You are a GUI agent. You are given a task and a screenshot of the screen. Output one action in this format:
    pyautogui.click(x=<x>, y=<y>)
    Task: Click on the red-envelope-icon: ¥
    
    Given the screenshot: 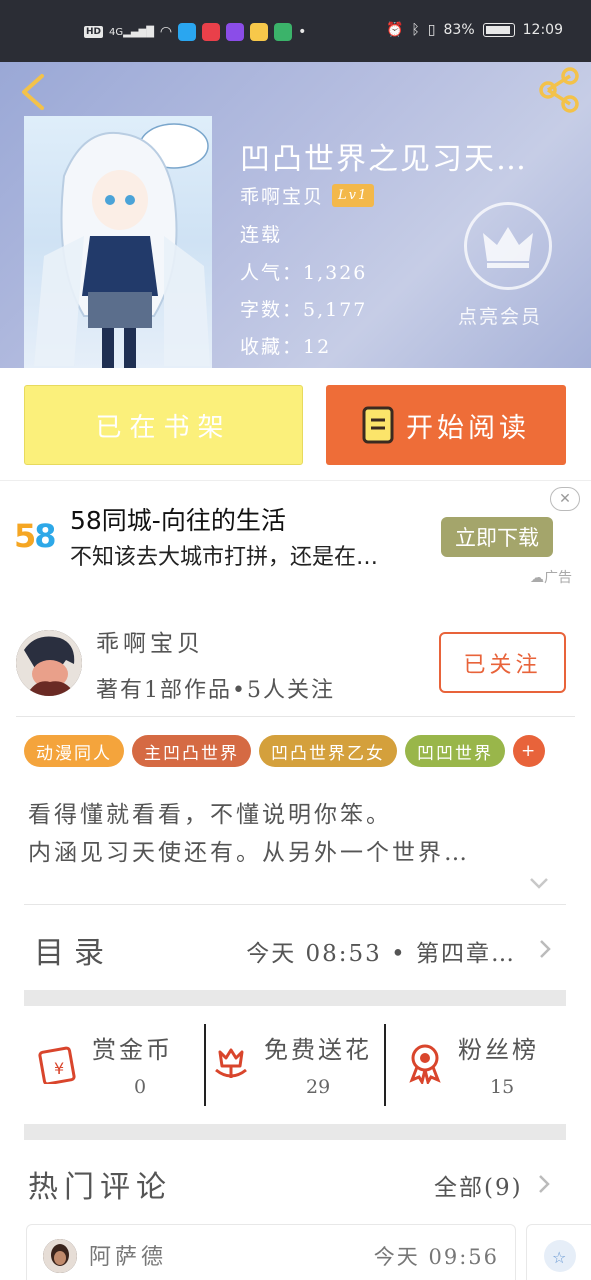 What is the action you would take?
    pyautogui.click(x=57, y=1065)
    